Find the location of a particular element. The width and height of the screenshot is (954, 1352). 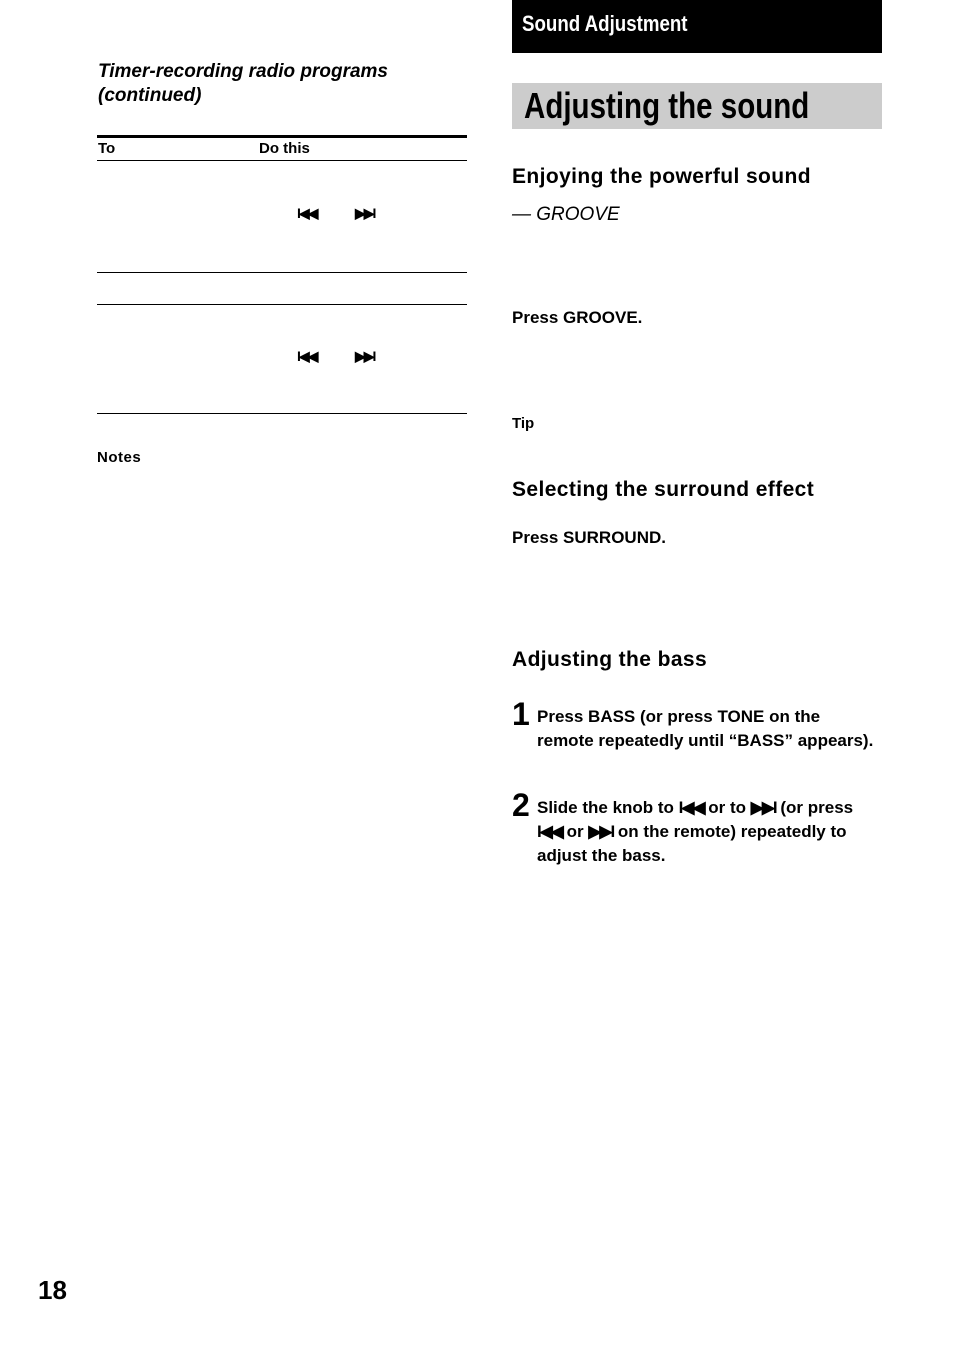

step-number-1: 1 is located at coordinates (521, 714).